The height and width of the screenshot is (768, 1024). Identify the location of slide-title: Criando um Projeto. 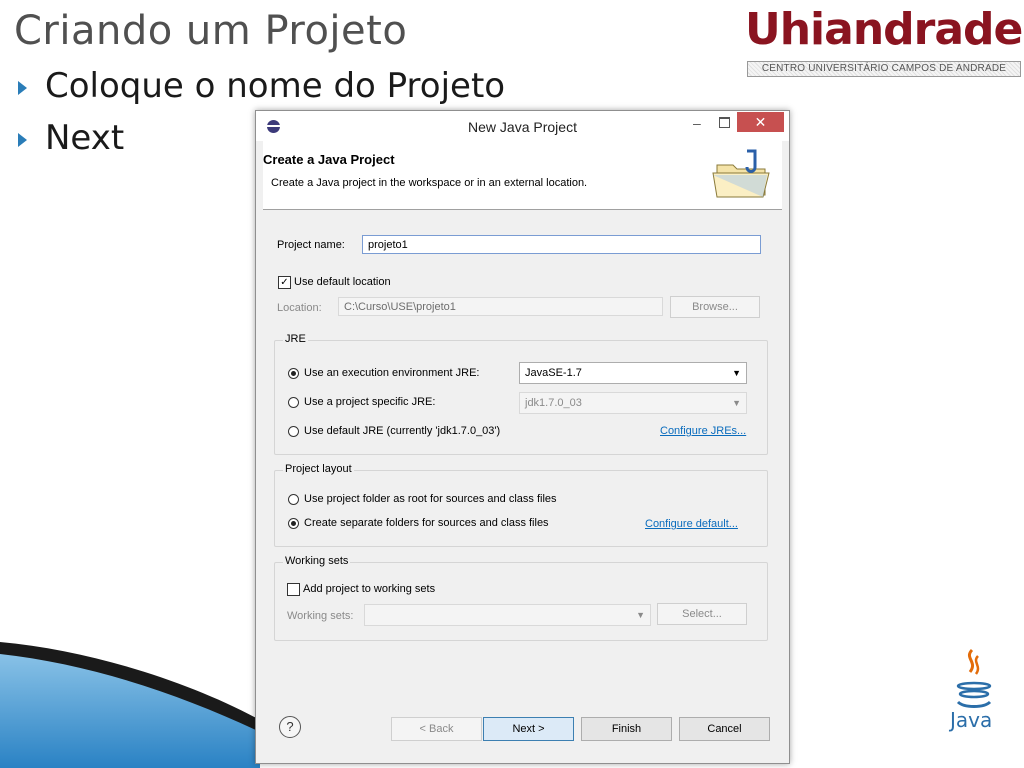
(211, 31).